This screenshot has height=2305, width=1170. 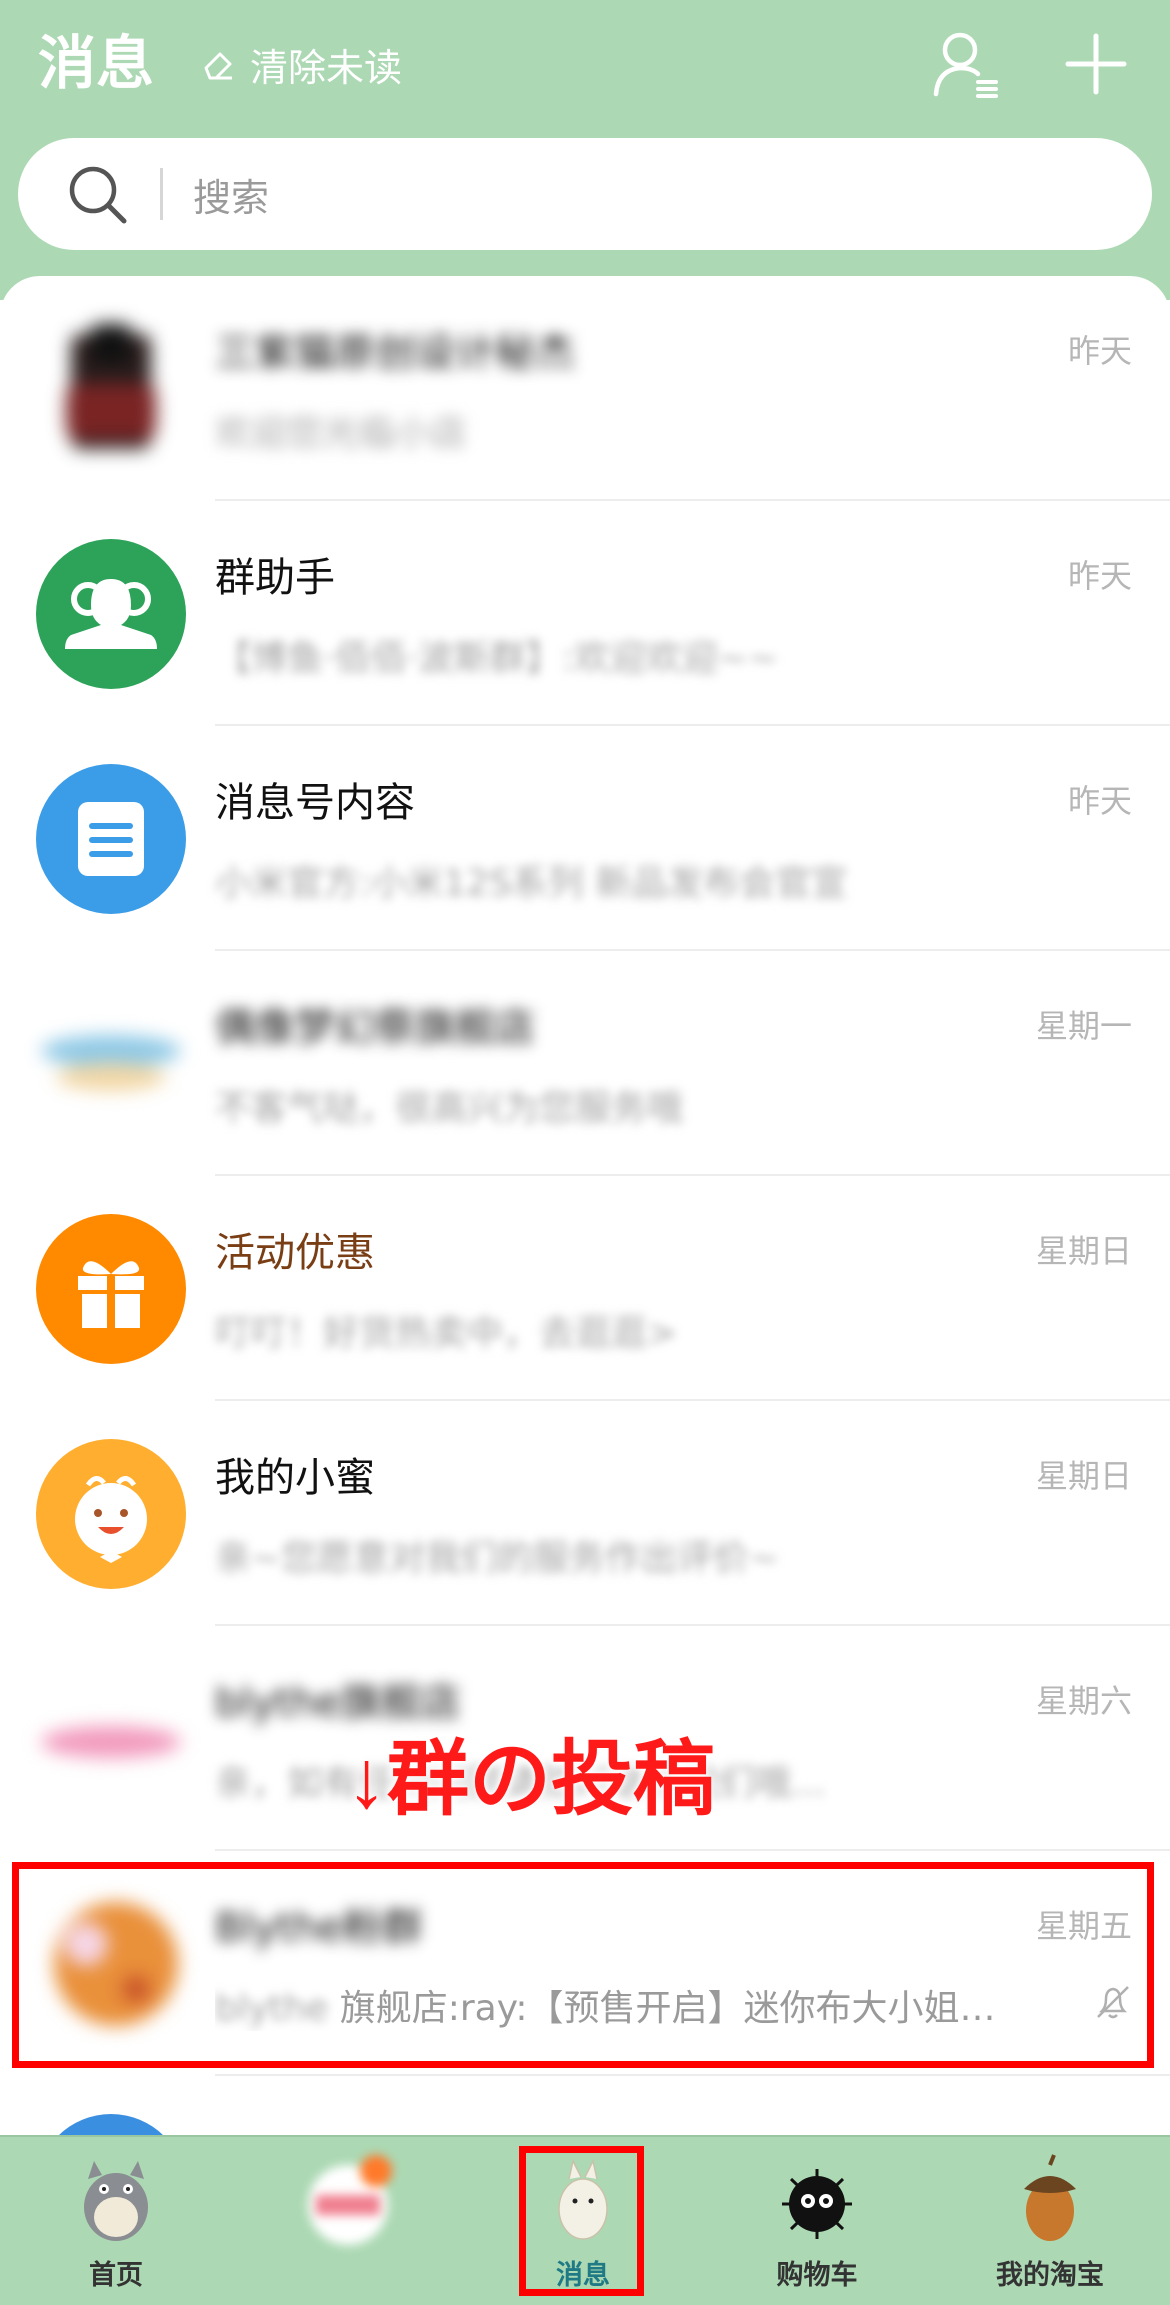 What do you see at coordinates (111, 1519) in the screenshot?
I see `honey-bee-mascot-icon` at bounding box center [111, 1519].